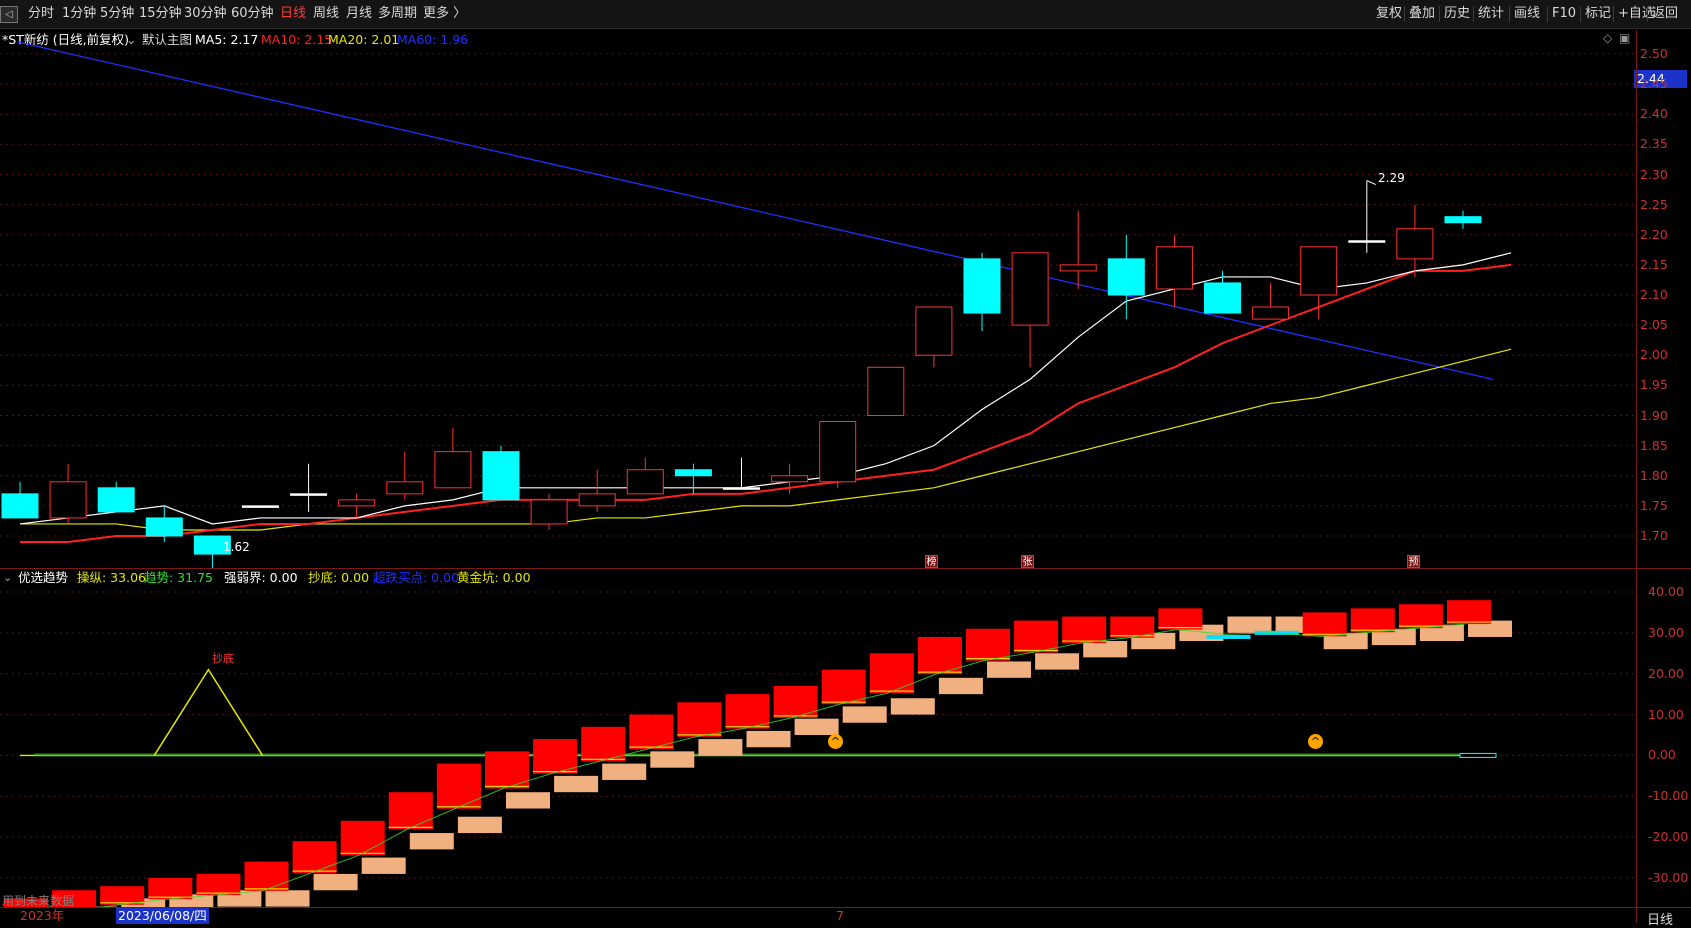  I want to click on action-button: 复权, so click(1389, 14).